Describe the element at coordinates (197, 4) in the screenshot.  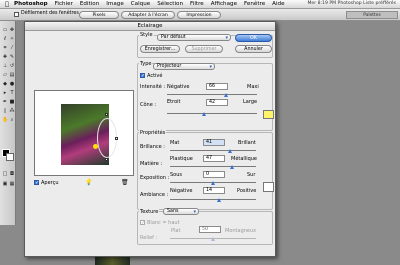
I see `menu-filtre: Filtre` at that location.